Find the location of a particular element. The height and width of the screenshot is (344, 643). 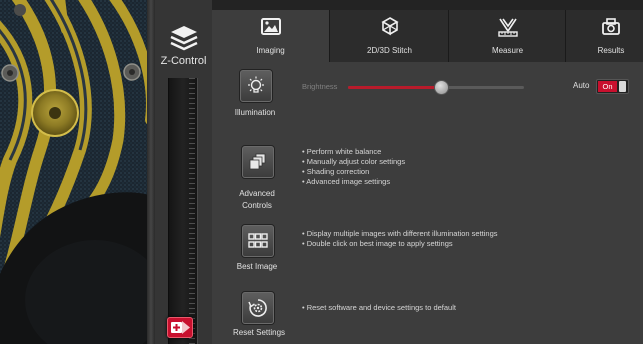

z-control-panel: Z-Control is located at coordinates (183, 172).